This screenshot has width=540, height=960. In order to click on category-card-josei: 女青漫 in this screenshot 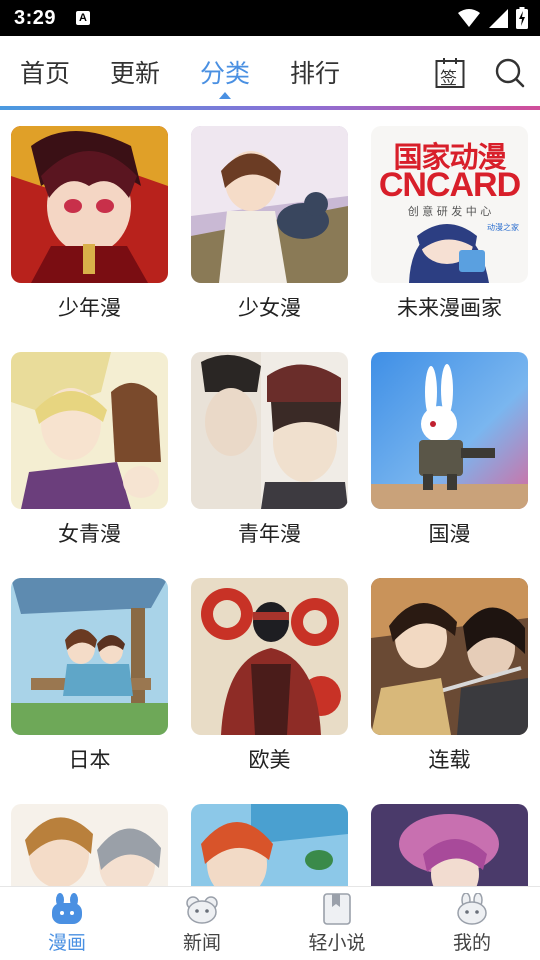, I will do `click(89, 450)`.